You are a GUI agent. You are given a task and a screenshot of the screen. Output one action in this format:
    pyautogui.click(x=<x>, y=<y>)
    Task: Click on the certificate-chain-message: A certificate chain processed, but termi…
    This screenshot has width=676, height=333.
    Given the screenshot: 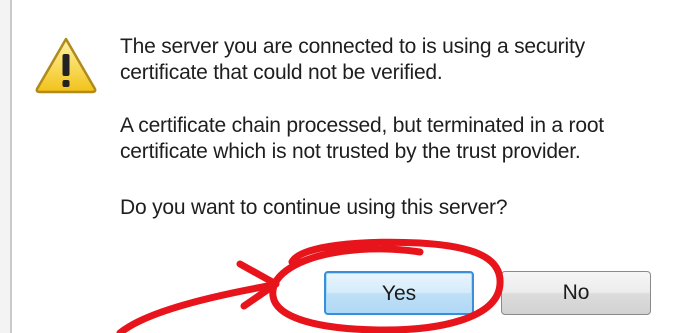 What is the action you would take?
    pyautogui.click(x=362, y=138)
    